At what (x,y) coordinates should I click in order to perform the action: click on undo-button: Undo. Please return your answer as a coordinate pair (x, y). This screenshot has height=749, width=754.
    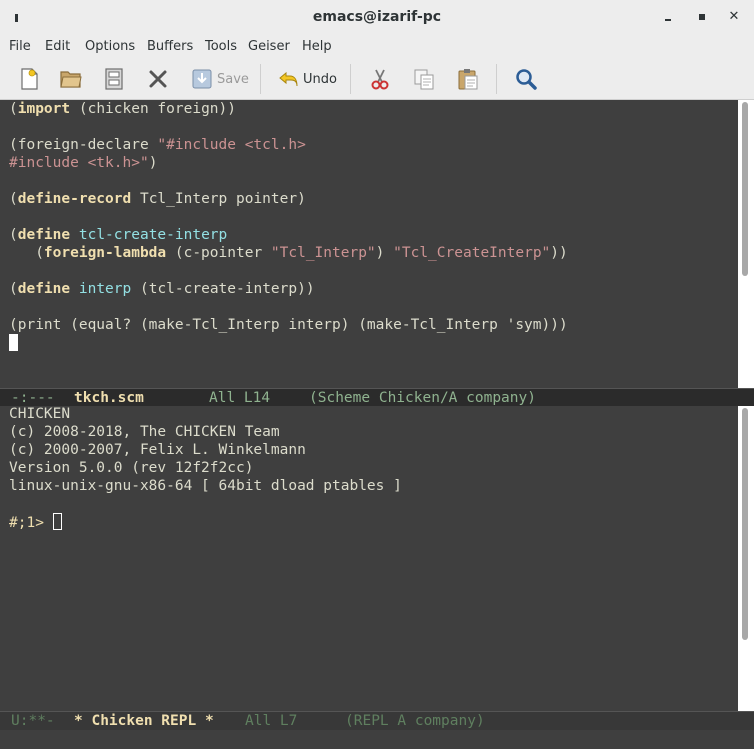
    Looking at the image, I should click on (307, 79).